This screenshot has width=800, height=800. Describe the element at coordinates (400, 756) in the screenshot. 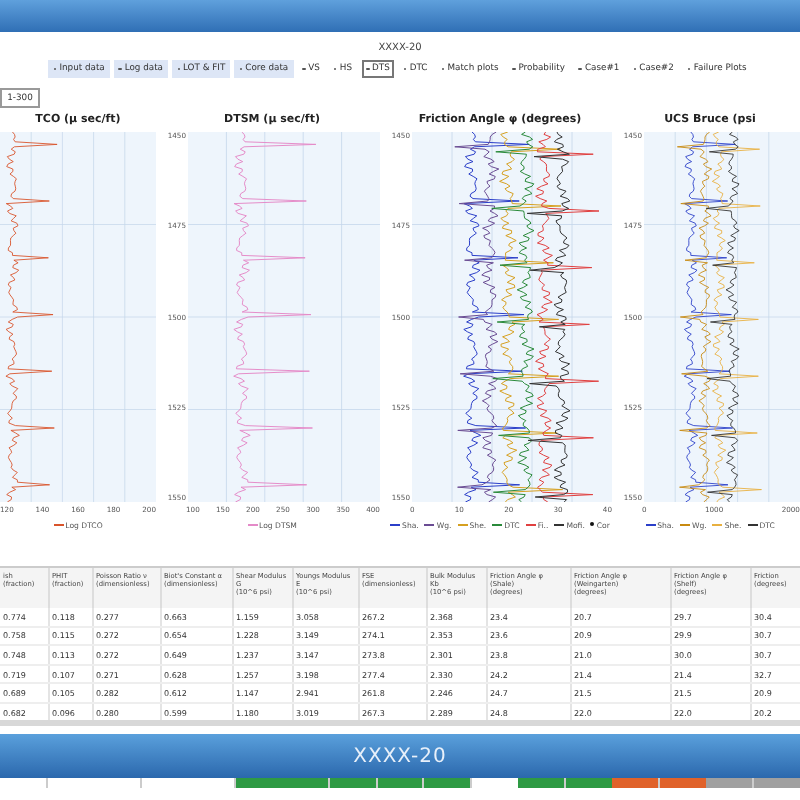

I see `banner-title: XXXX-20` at that location.